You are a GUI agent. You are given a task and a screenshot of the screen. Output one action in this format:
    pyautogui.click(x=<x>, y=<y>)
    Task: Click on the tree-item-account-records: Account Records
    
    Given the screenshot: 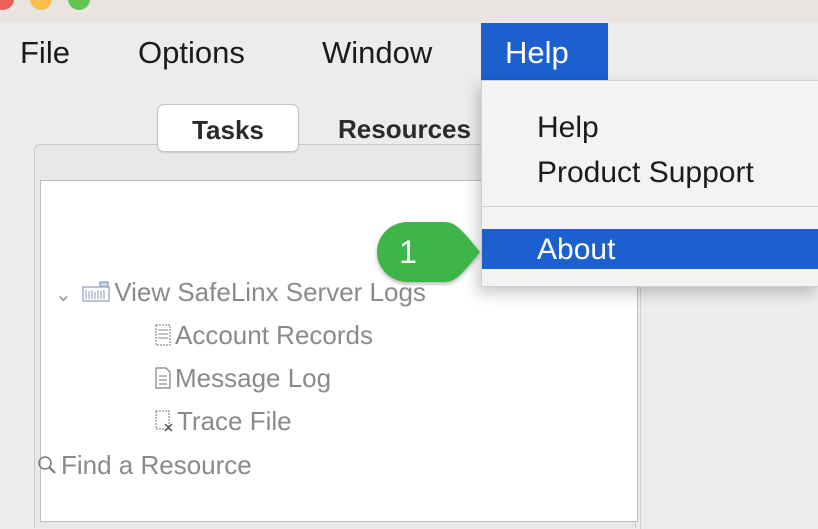 What is the action you would take?
    pyautogui.click(x=264, y=335)
    